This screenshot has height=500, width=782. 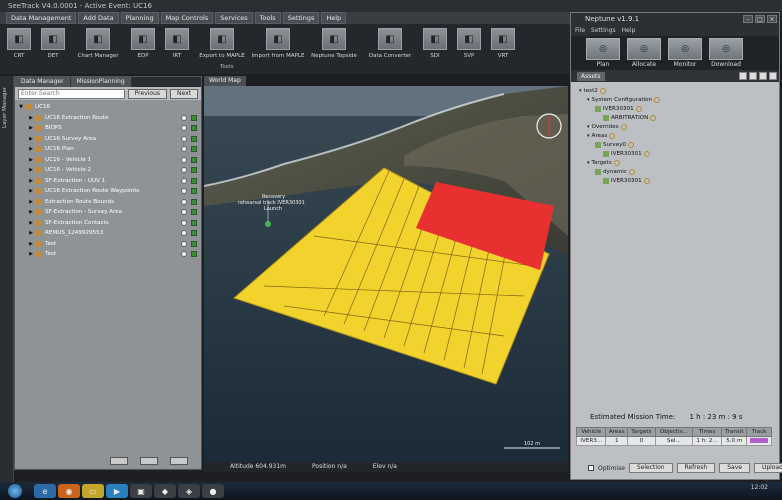 I want to click on tool-edp-button: ◧ EDP, so click(x=143, y=49).